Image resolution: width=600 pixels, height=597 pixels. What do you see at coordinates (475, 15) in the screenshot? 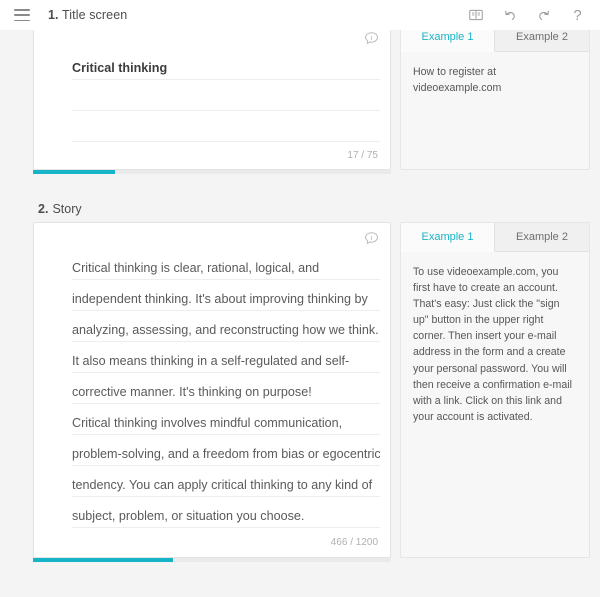
I see `manual-icon` at bounding box center [475, 15].